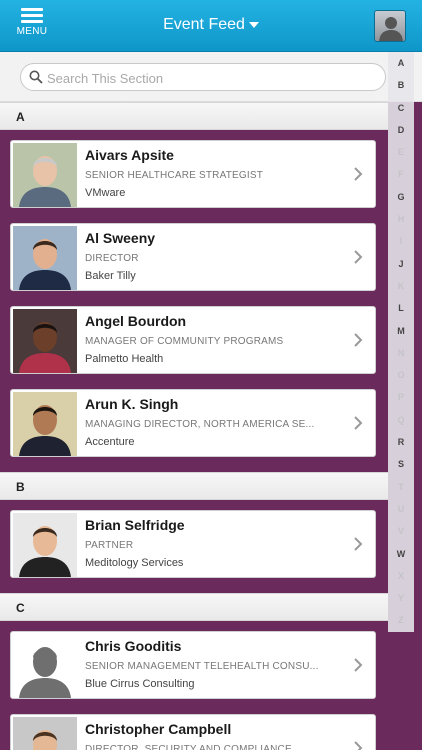 This screenshot has width=422, height=750. I want to click on search-bar, so click(211, 77).